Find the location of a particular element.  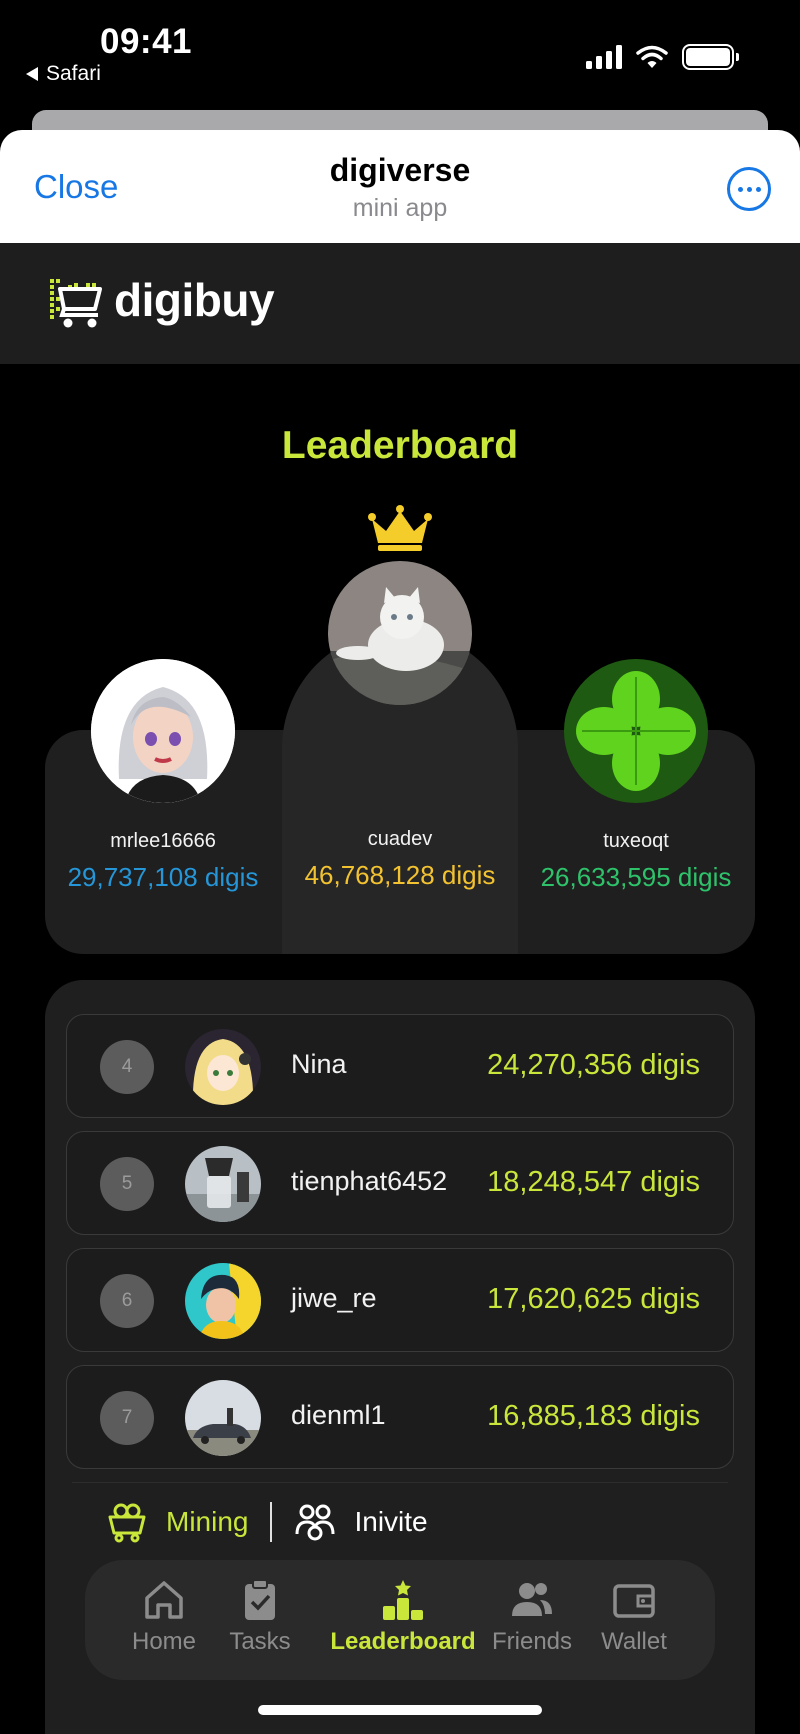

ranking-row: 7 dienml1 16,885,183 digis is located at coordinates (400, 1417).